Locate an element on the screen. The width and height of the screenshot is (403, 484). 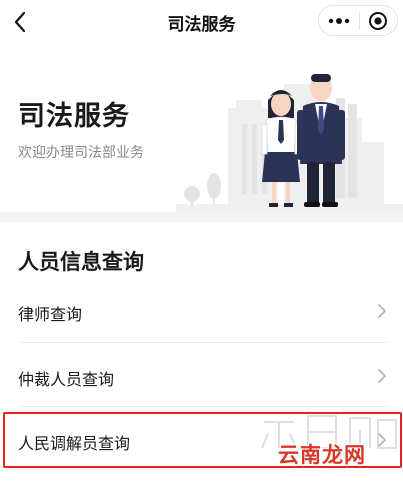
mini-program-capsule is located at coordinates (358, 20).